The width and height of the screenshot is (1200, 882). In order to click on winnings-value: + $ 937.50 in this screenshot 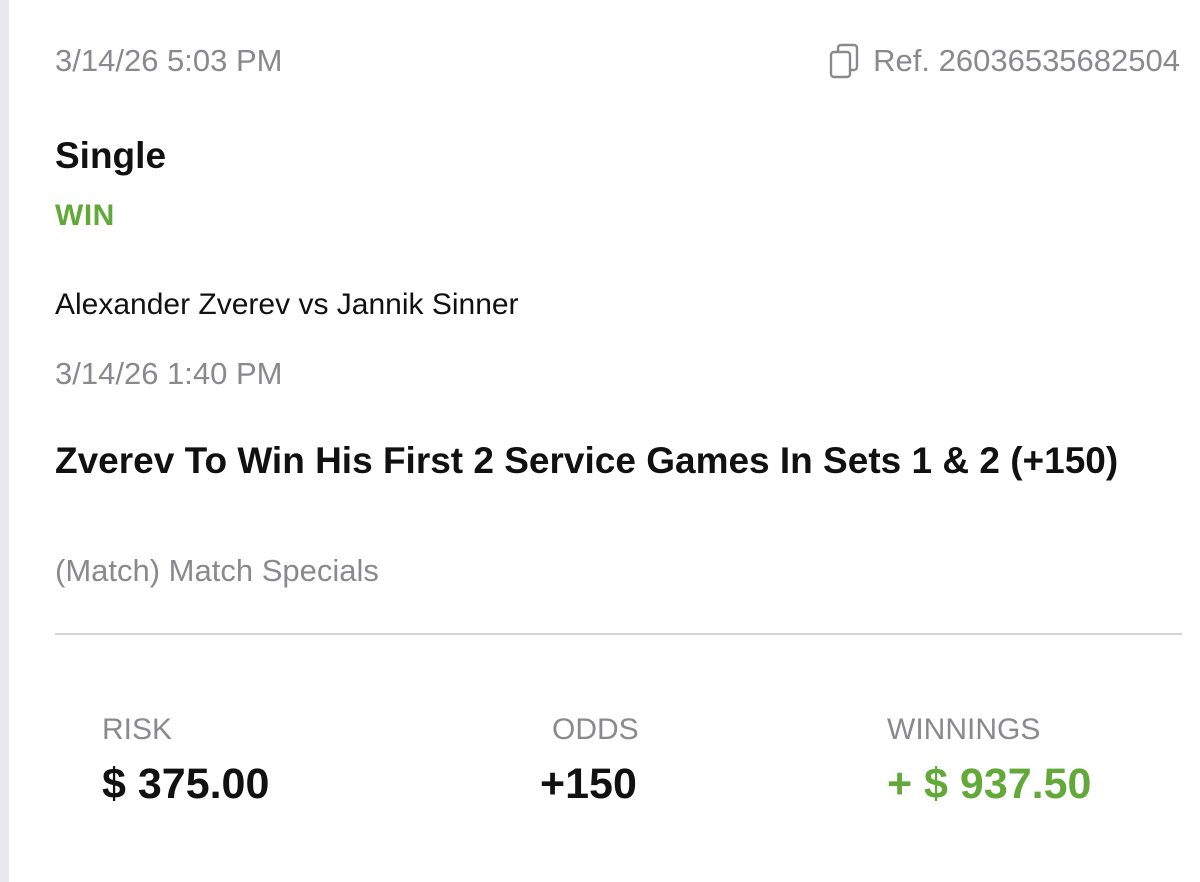, I will do `click(989, 784)`.